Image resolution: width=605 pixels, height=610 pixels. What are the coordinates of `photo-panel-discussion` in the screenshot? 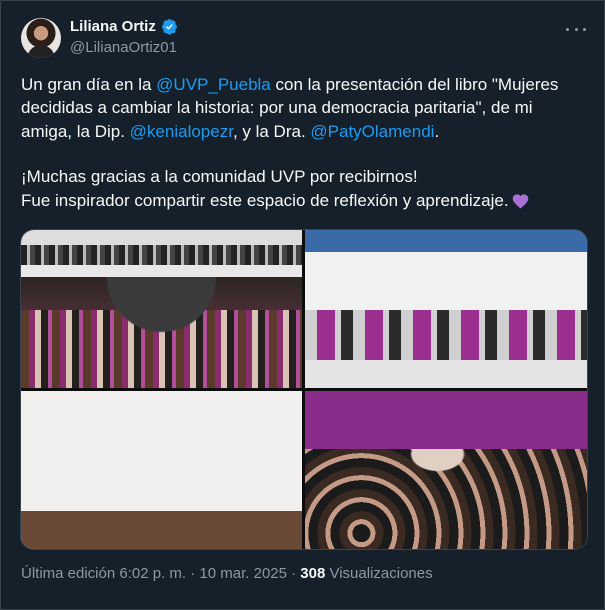 It's located at (161, 470).